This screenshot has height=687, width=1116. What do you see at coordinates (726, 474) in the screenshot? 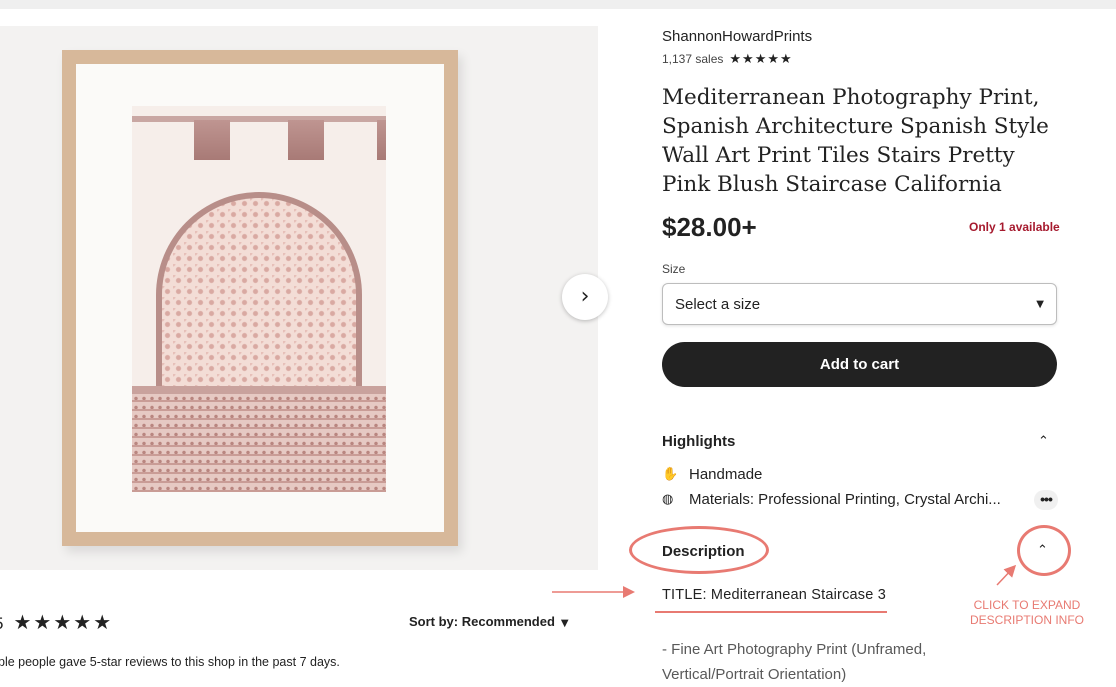
I see `highlight-text: Handmade` at bounding box center [726, 474].